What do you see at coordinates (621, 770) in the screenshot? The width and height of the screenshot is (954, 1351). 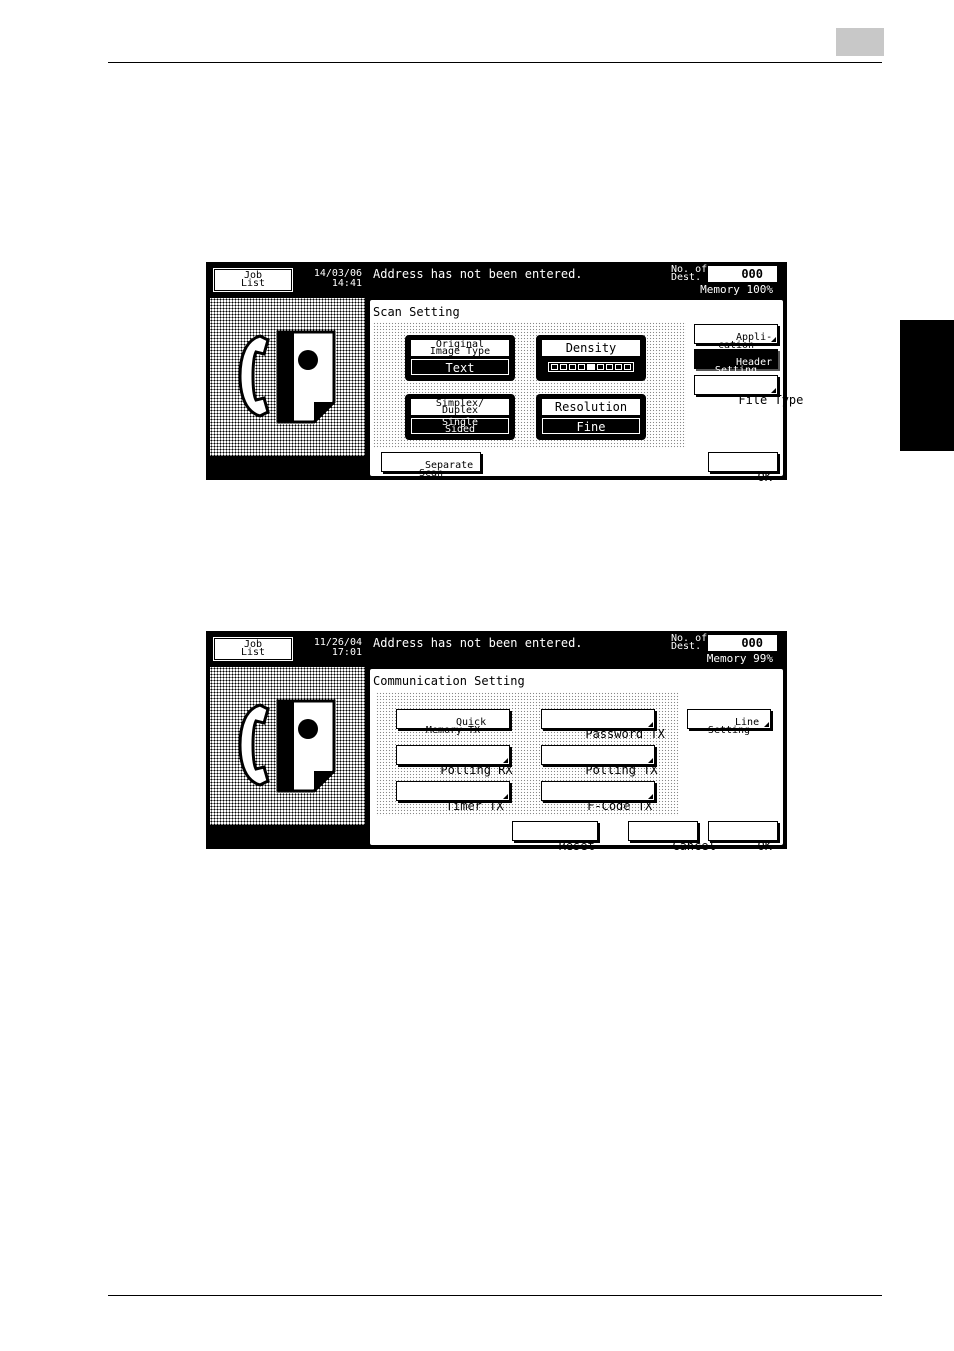 I see `polling-tx-label: Polling TX` at bounding box center [621, 770].